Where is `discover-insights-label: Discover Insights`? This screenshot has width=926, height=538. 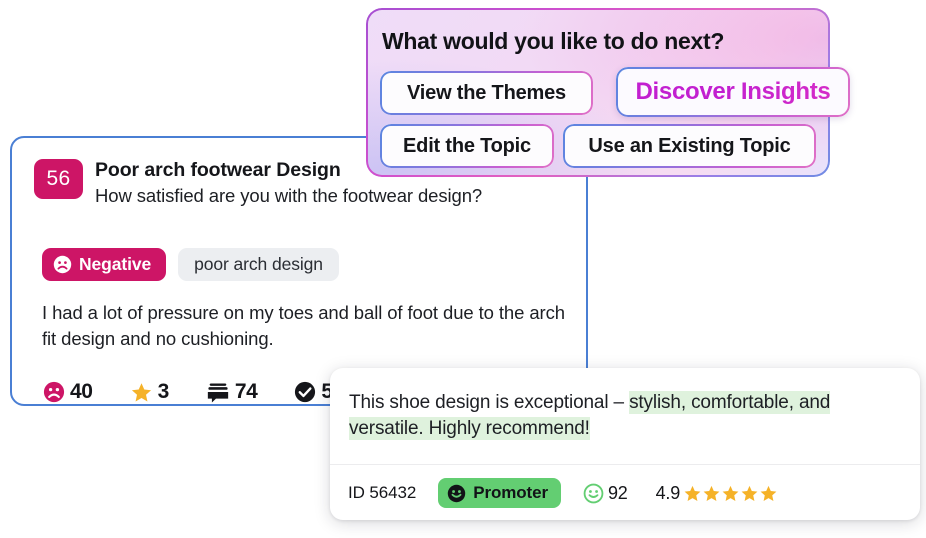
discover-insights-label: Discover Insights is located at coordinates (733, 91).